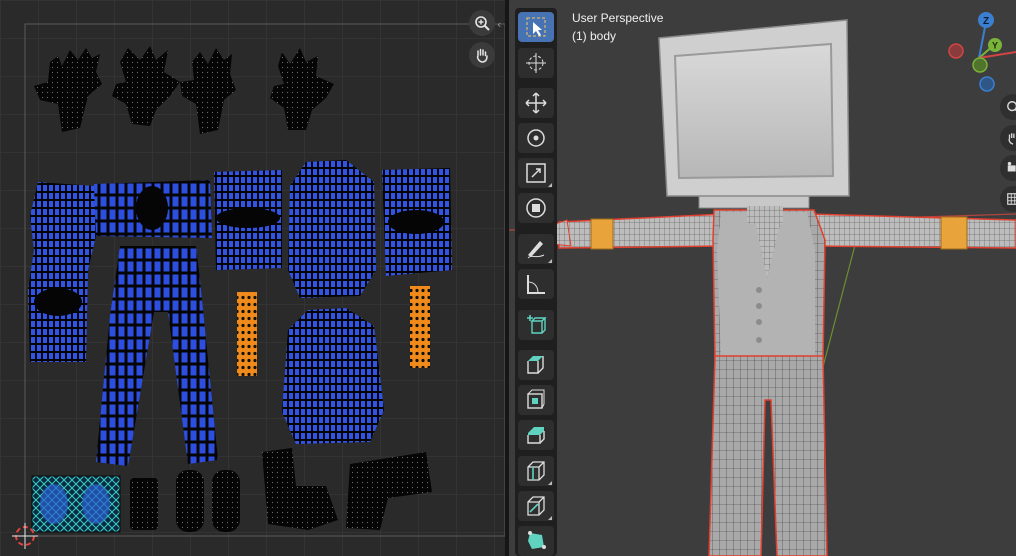 The image size is (1016, 556). I want to click on object-name-label: (1) body, so click(594, 36).